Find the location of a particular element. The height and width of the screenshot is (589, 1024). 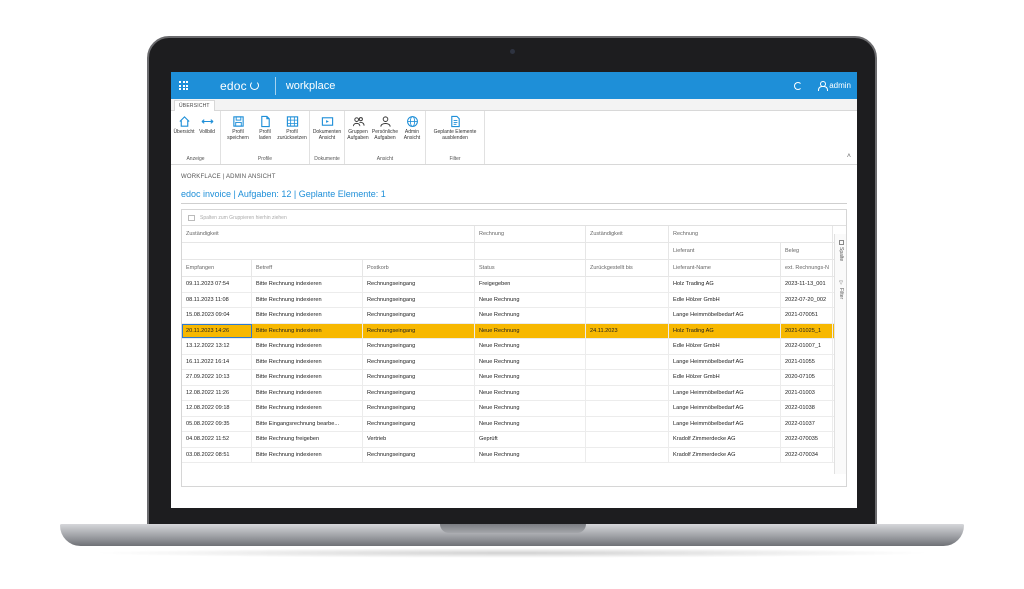

gruppen-aufgaben-label: Gruppen Aufgaben is located at coordinates (358, 135).